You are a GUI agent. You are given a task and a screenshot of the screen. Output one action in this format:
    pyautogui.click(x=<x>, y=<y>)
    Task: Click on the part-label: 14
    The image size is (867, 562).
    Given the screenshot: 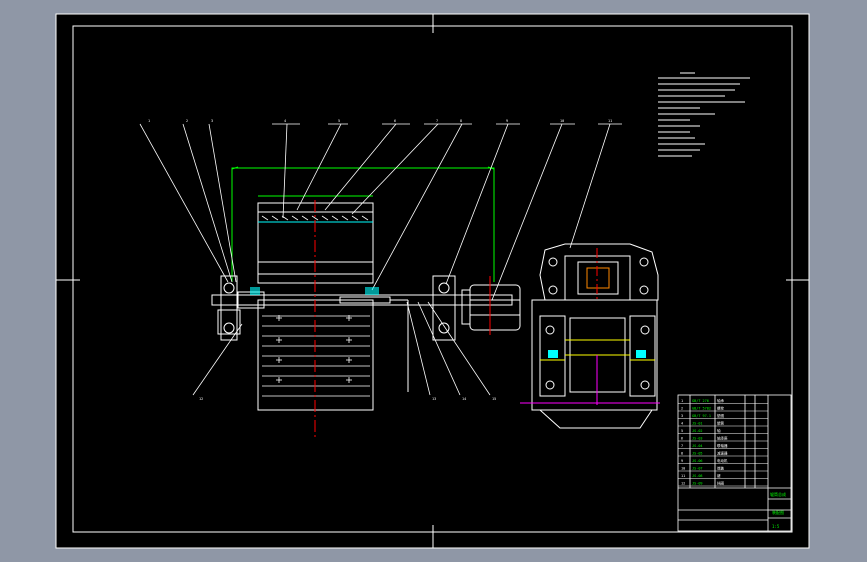 What is the action you would take?
    pyautogui.click(x=464, y=399)
    